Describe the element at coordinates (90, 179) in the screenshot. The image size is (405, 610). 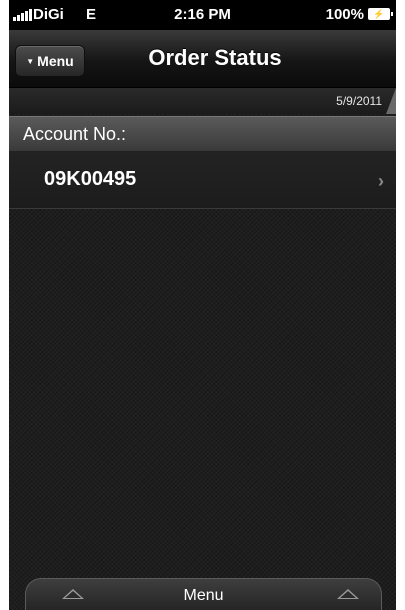
I see `account-number: 09K00495` at that location.